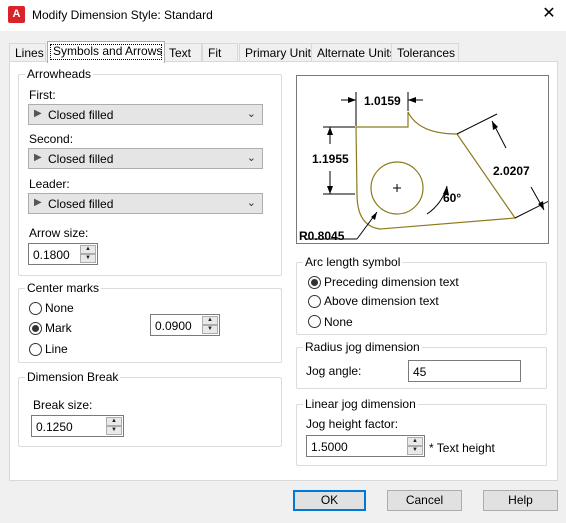  I want to click on part-outline, so click(436, 170).